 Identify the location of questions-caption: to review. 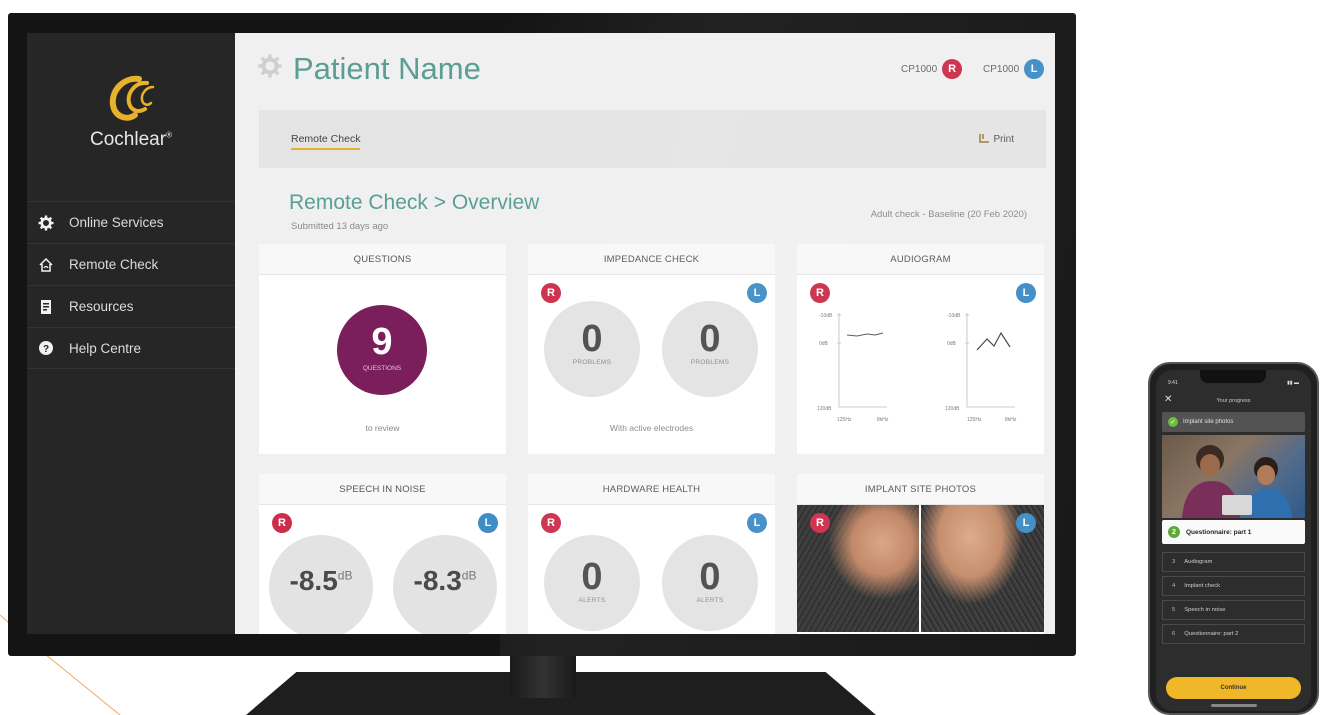
(382, 428).